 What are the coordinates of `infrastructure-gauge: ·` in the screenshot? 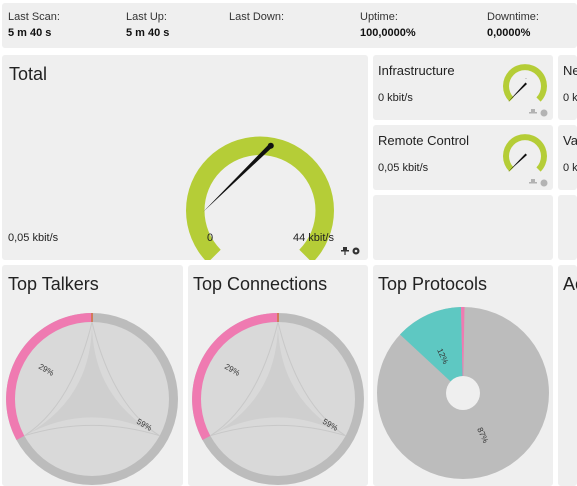 It's located at (525, 83).